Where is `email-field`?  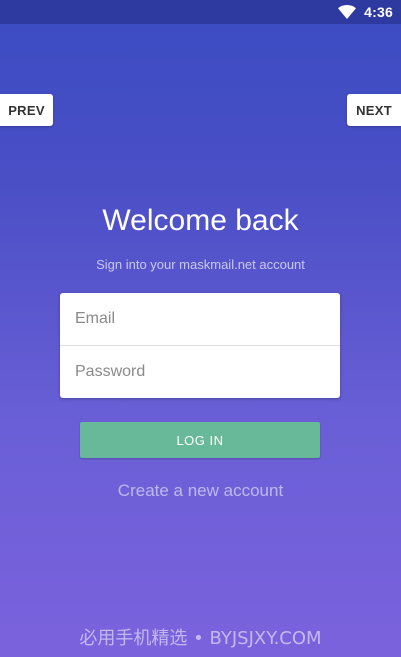 email-field is located at coordinates (200, 319).